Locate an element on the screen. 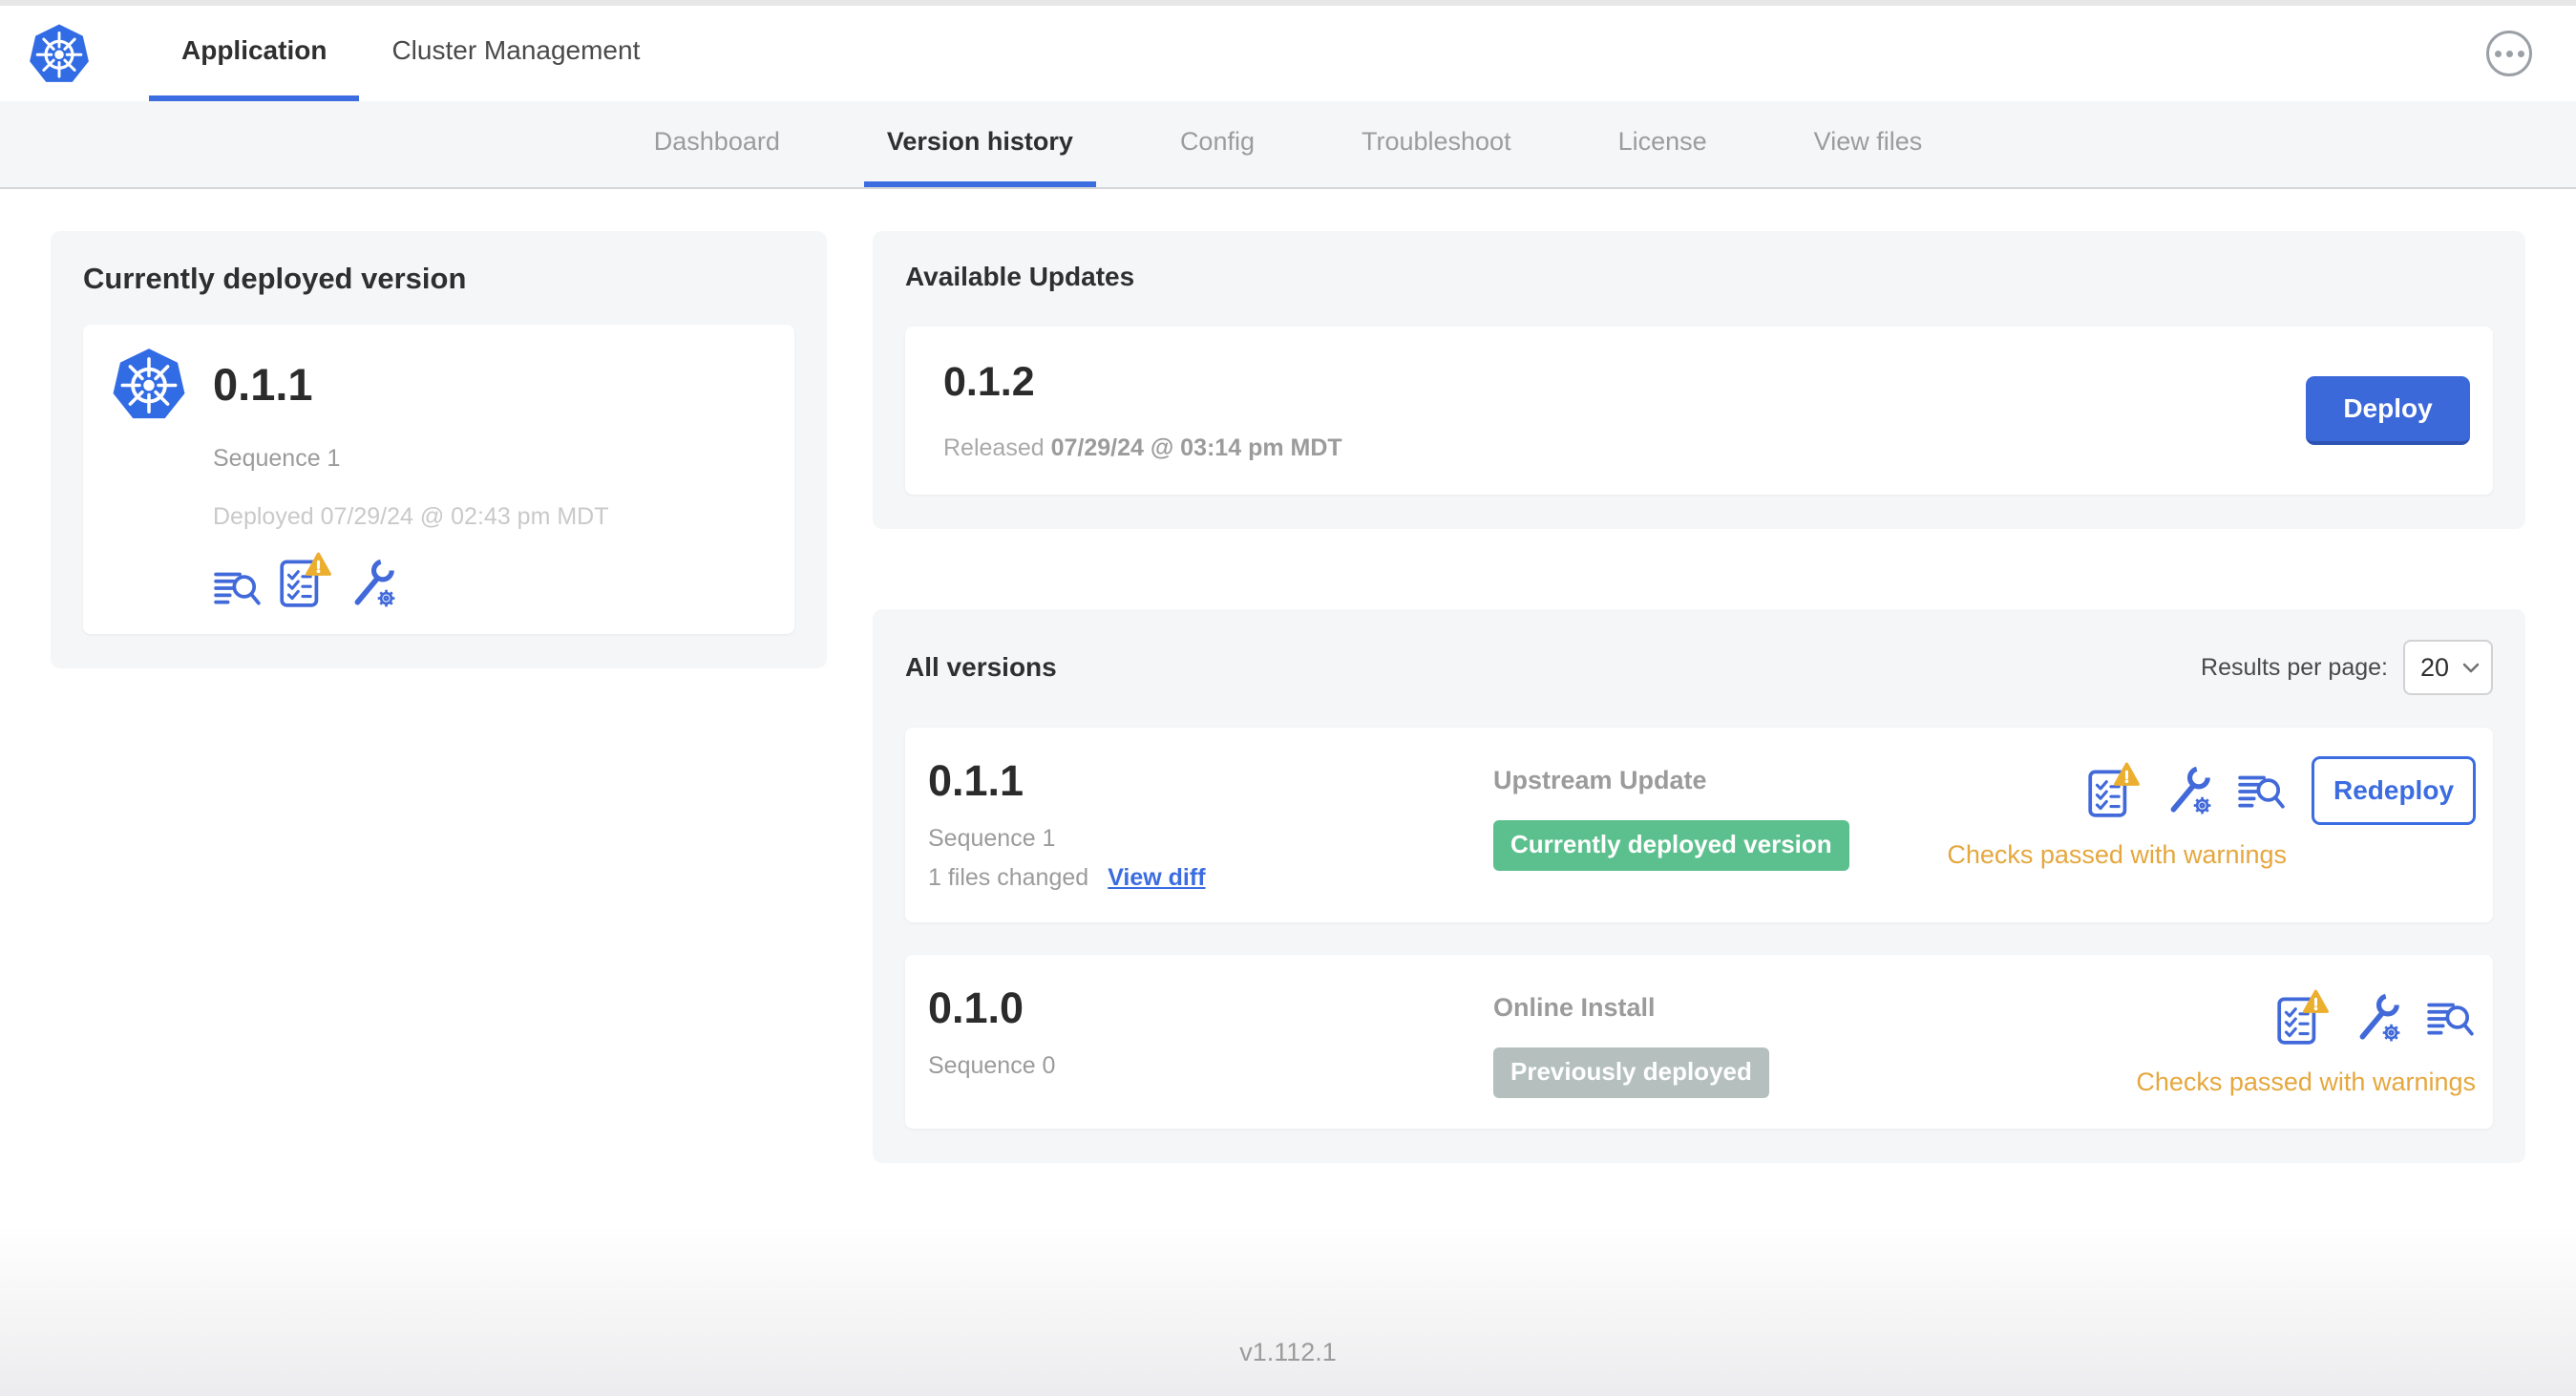 The height and width of the screenshot is (1396, 2576). version-actions: Checks passed with warnings is located at coordinates (2306, 1040).